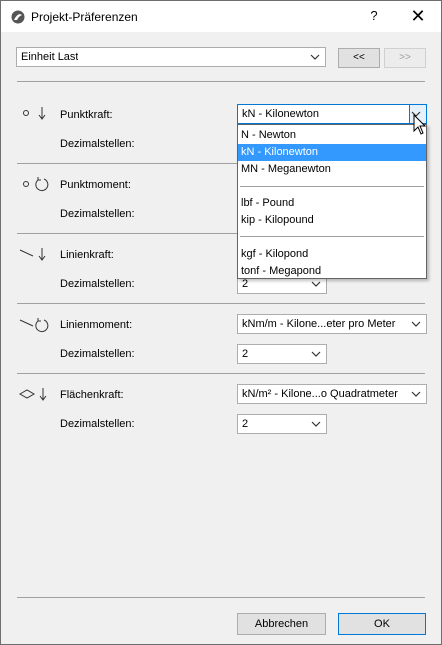  I want to click on app-icon, so click(18, 17).